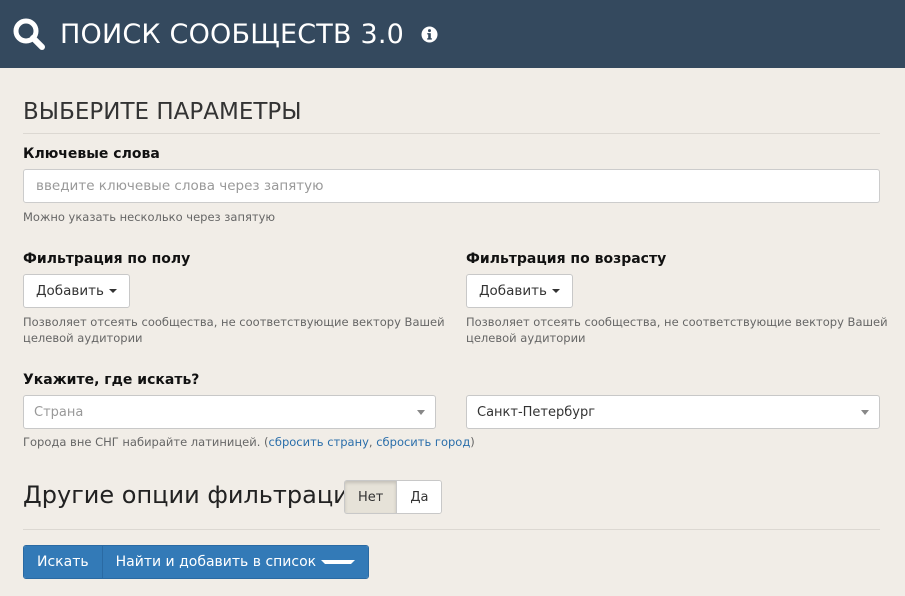 Image resolution: width=905 pixels, height=596 pixels. What do you see at coordinates (371, 497) in the screenshot?
I see `toggle-no-button: Нет` at bounding box center [371, 497].